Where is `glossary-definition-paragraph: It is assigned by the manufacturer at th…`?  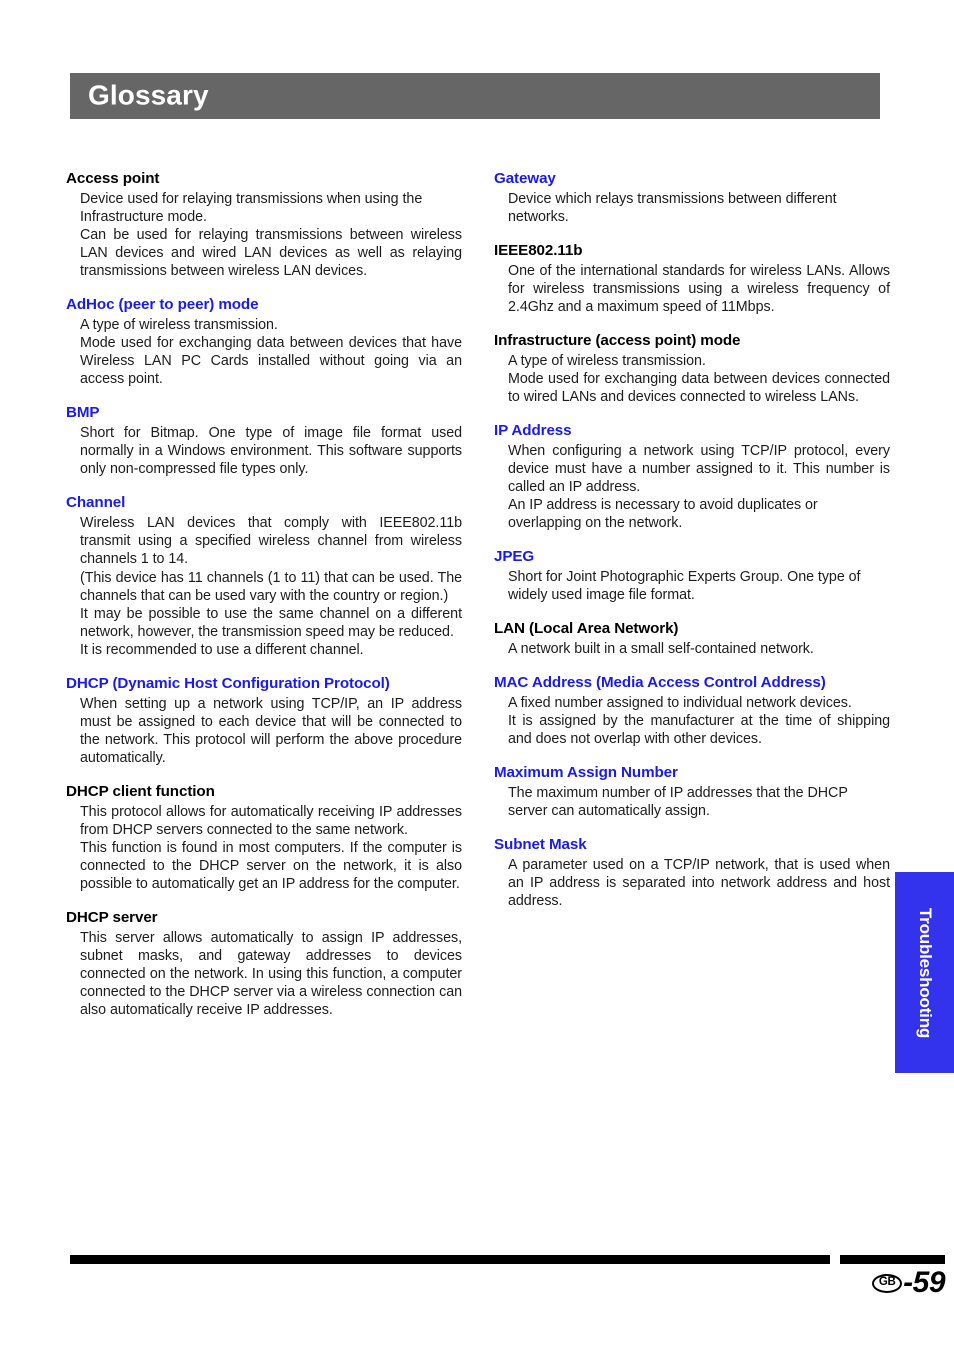
glossary-definition-paragraph: It is assigned by the manufacturer at th… is located at coordinates (699, 730).